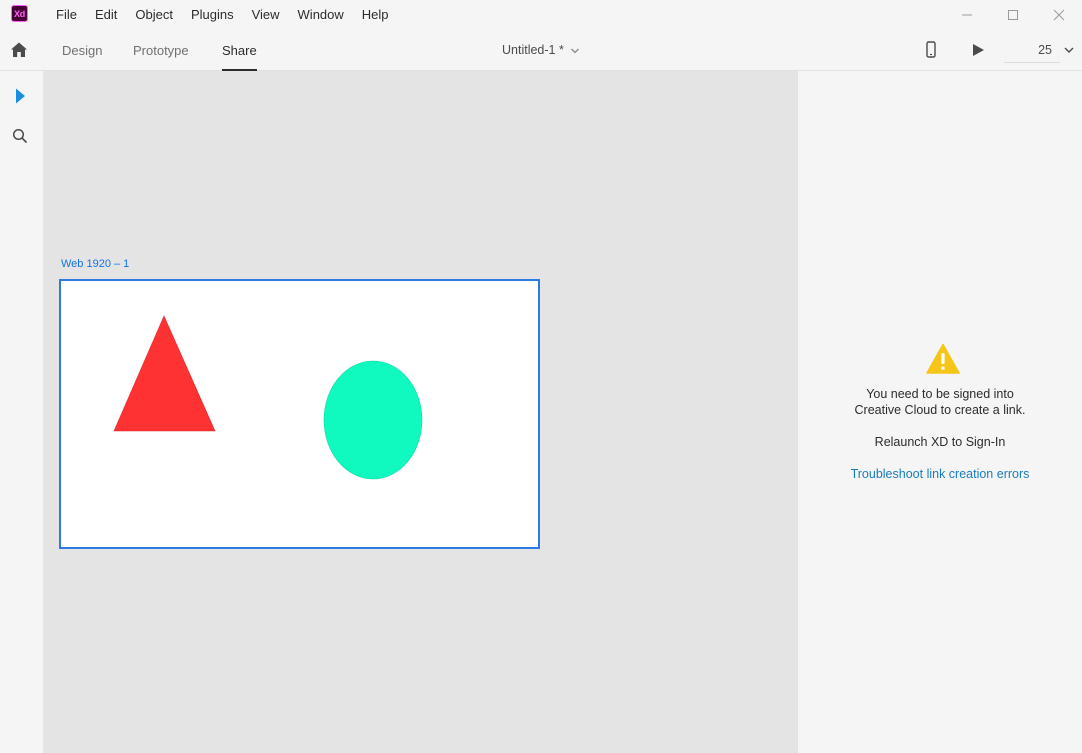 The image size is (1082, 753). What do you see at coordinates (266, 15) in the screenshot?
I see `menu-view: View` at bounding box center [266, 15].